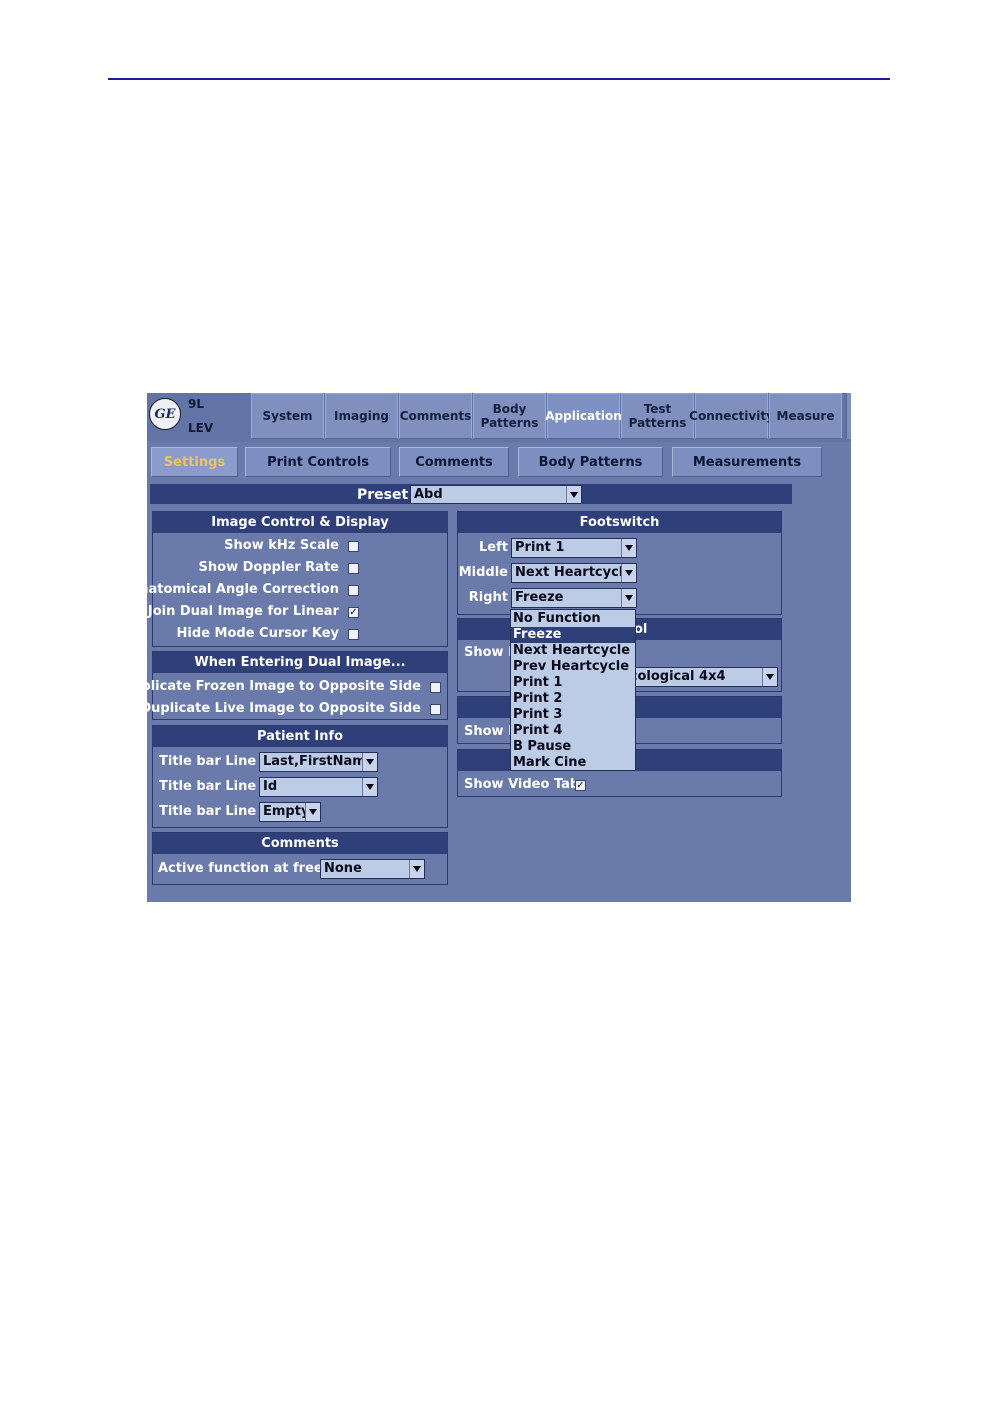 The width and height of the screenshot is (998, 1418). I want to click on active-function-dropdown: None, so click(372, 869).